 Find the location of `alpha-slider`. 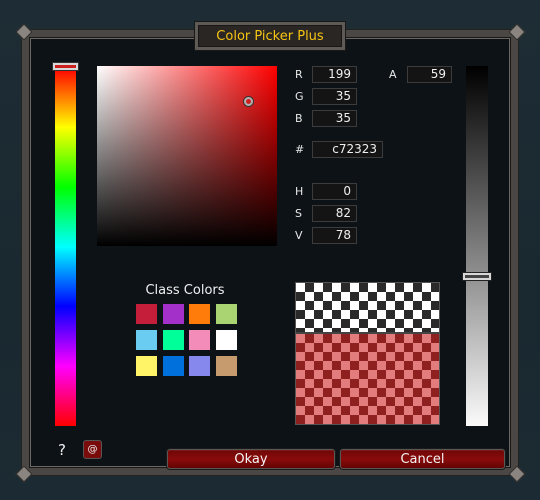

alpha-slider is located at coordinates (477, 246).